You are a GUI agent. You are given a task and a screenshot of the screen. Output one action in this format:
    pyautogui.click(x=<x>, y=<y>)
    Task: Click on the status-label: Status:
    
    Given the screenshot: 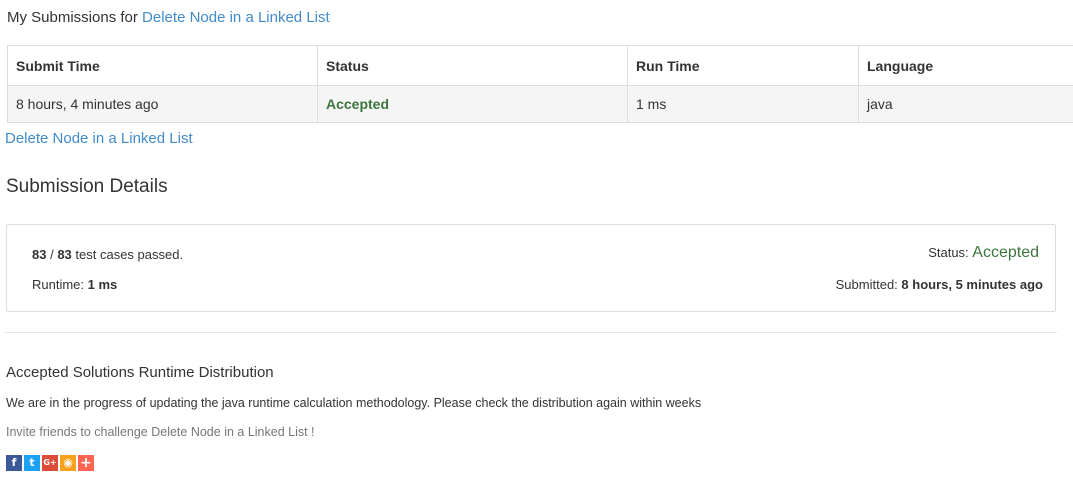 What is the action you would take?
    pyautogui.click(x=950, y=252)
    